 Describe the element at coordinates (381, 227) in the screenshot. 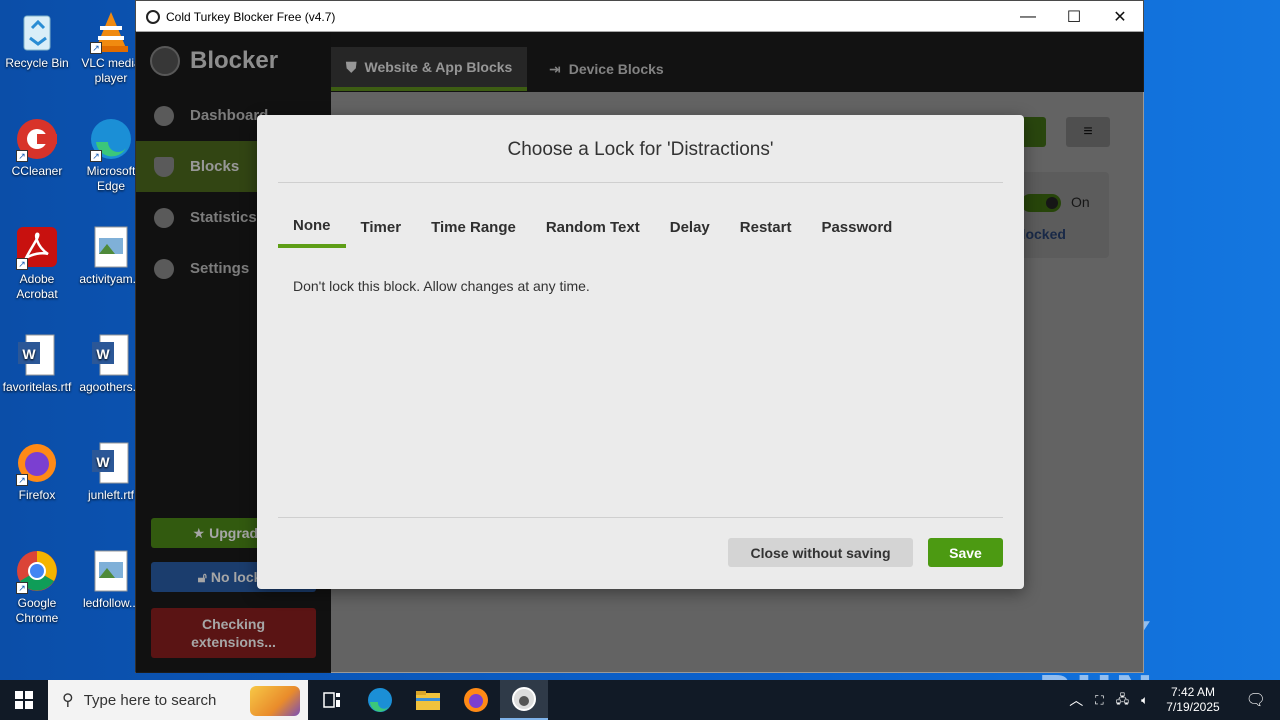

I see `tab-timer: Timer` at that location.